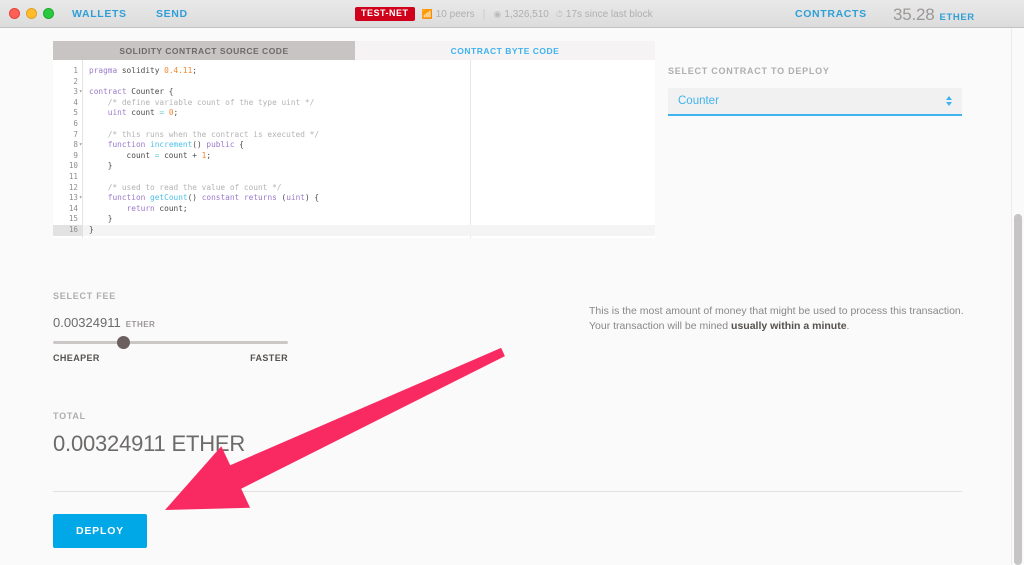 The height and width of the screenshot is (565, 1024). I want to click on maximize-window-icon, so click(48, 13).